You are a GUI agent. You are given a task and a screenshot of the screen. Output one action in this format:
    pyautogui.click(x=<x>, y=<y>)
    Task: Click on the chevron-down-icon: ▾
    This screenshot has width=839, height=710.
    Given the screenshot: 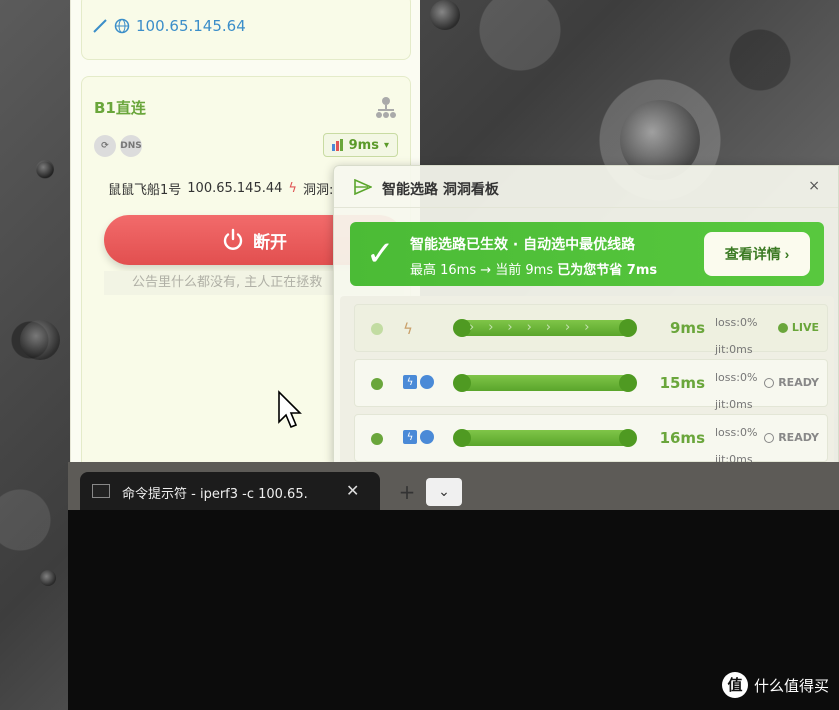 What is the action you would take?
    pyautogui.click(x=386, y=145)
    